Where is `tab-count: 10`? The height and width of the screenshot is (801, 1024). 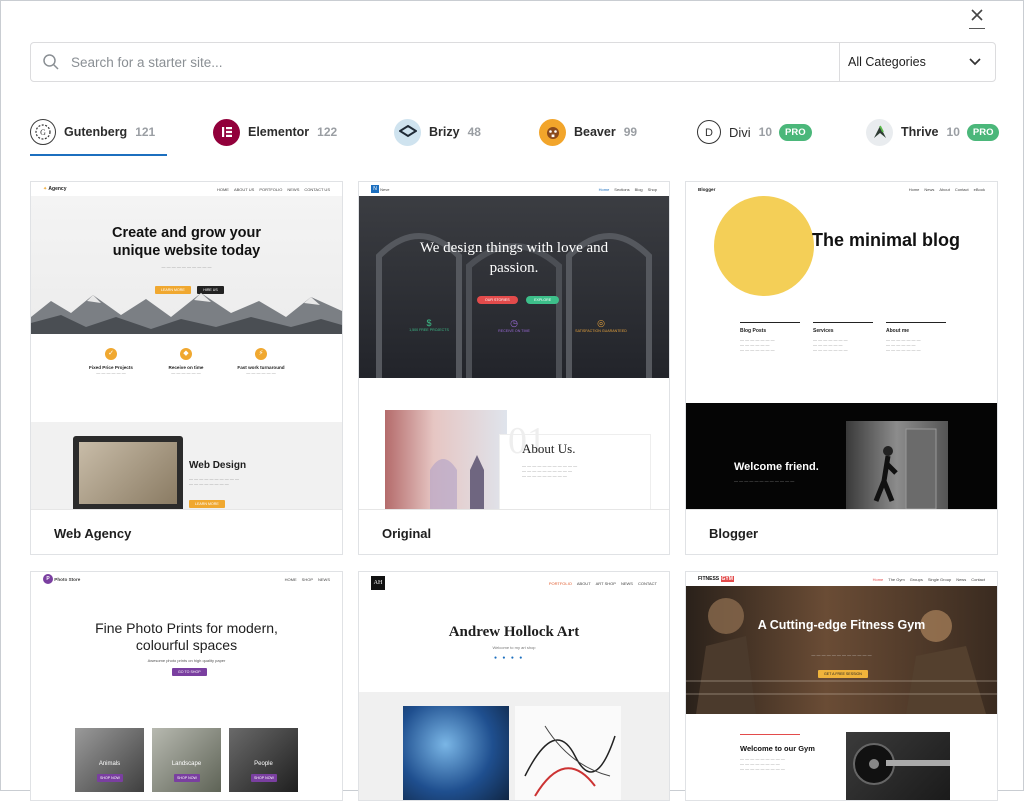
tab-count: 10 is located at coordinates (765, 132).